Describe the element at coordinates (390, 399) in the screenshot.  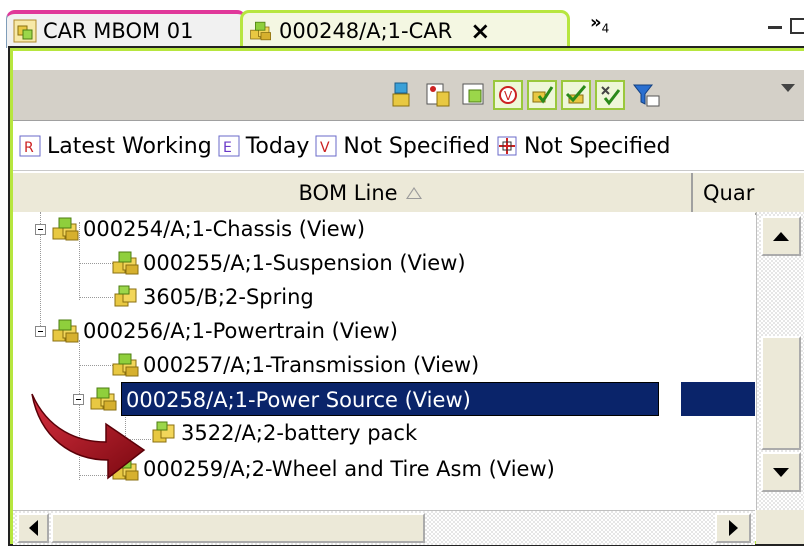
I see `bom-line-label: 000258/A;1-Power Source (View)` at that location.